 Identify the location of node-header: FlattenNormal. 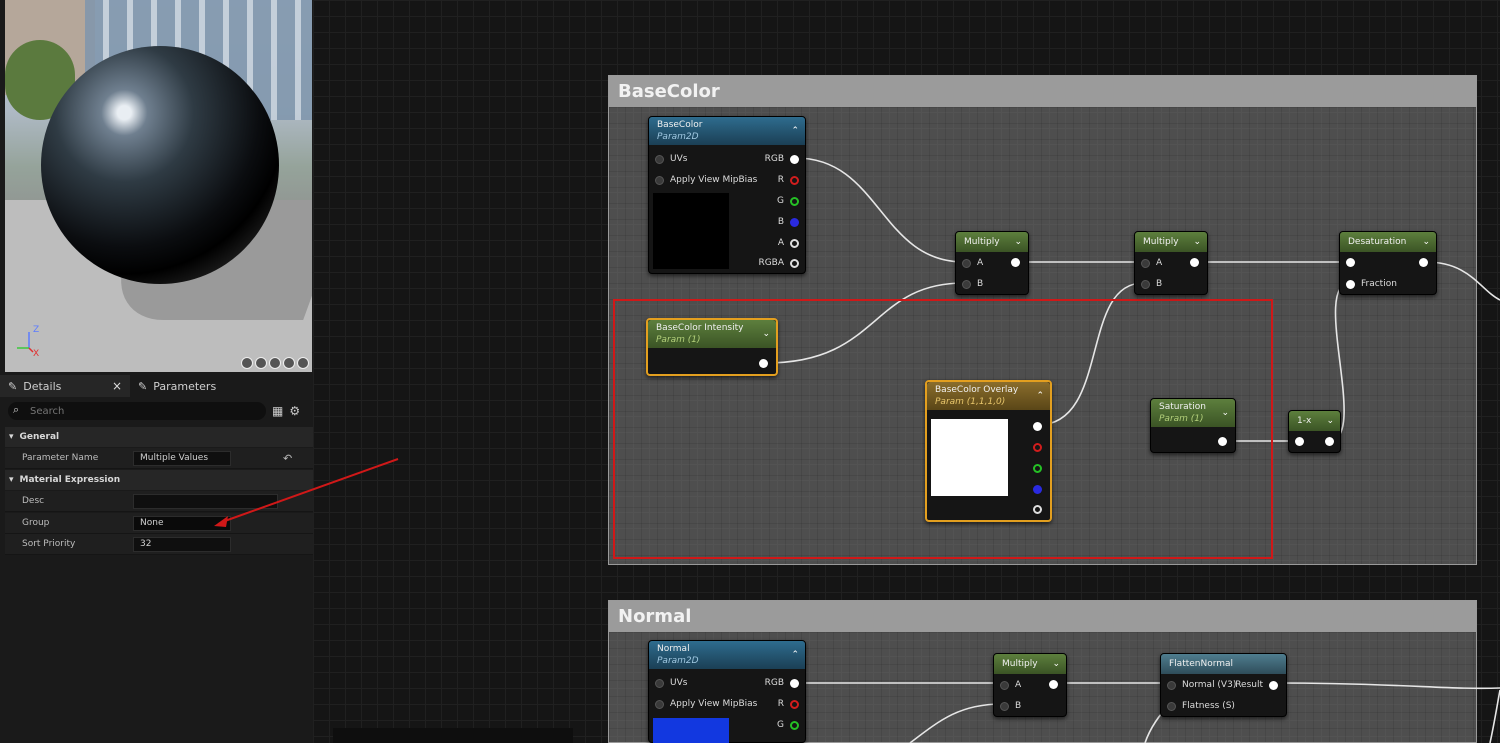
(1223, 664).